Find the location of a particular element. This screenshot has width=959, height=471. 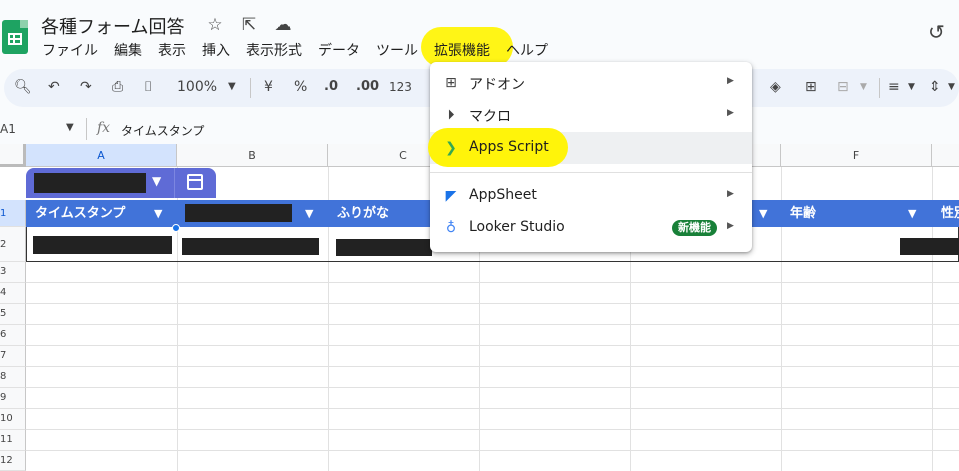

zoom-chevron-down-icon: ▼ is located at coordinates (232, 86).